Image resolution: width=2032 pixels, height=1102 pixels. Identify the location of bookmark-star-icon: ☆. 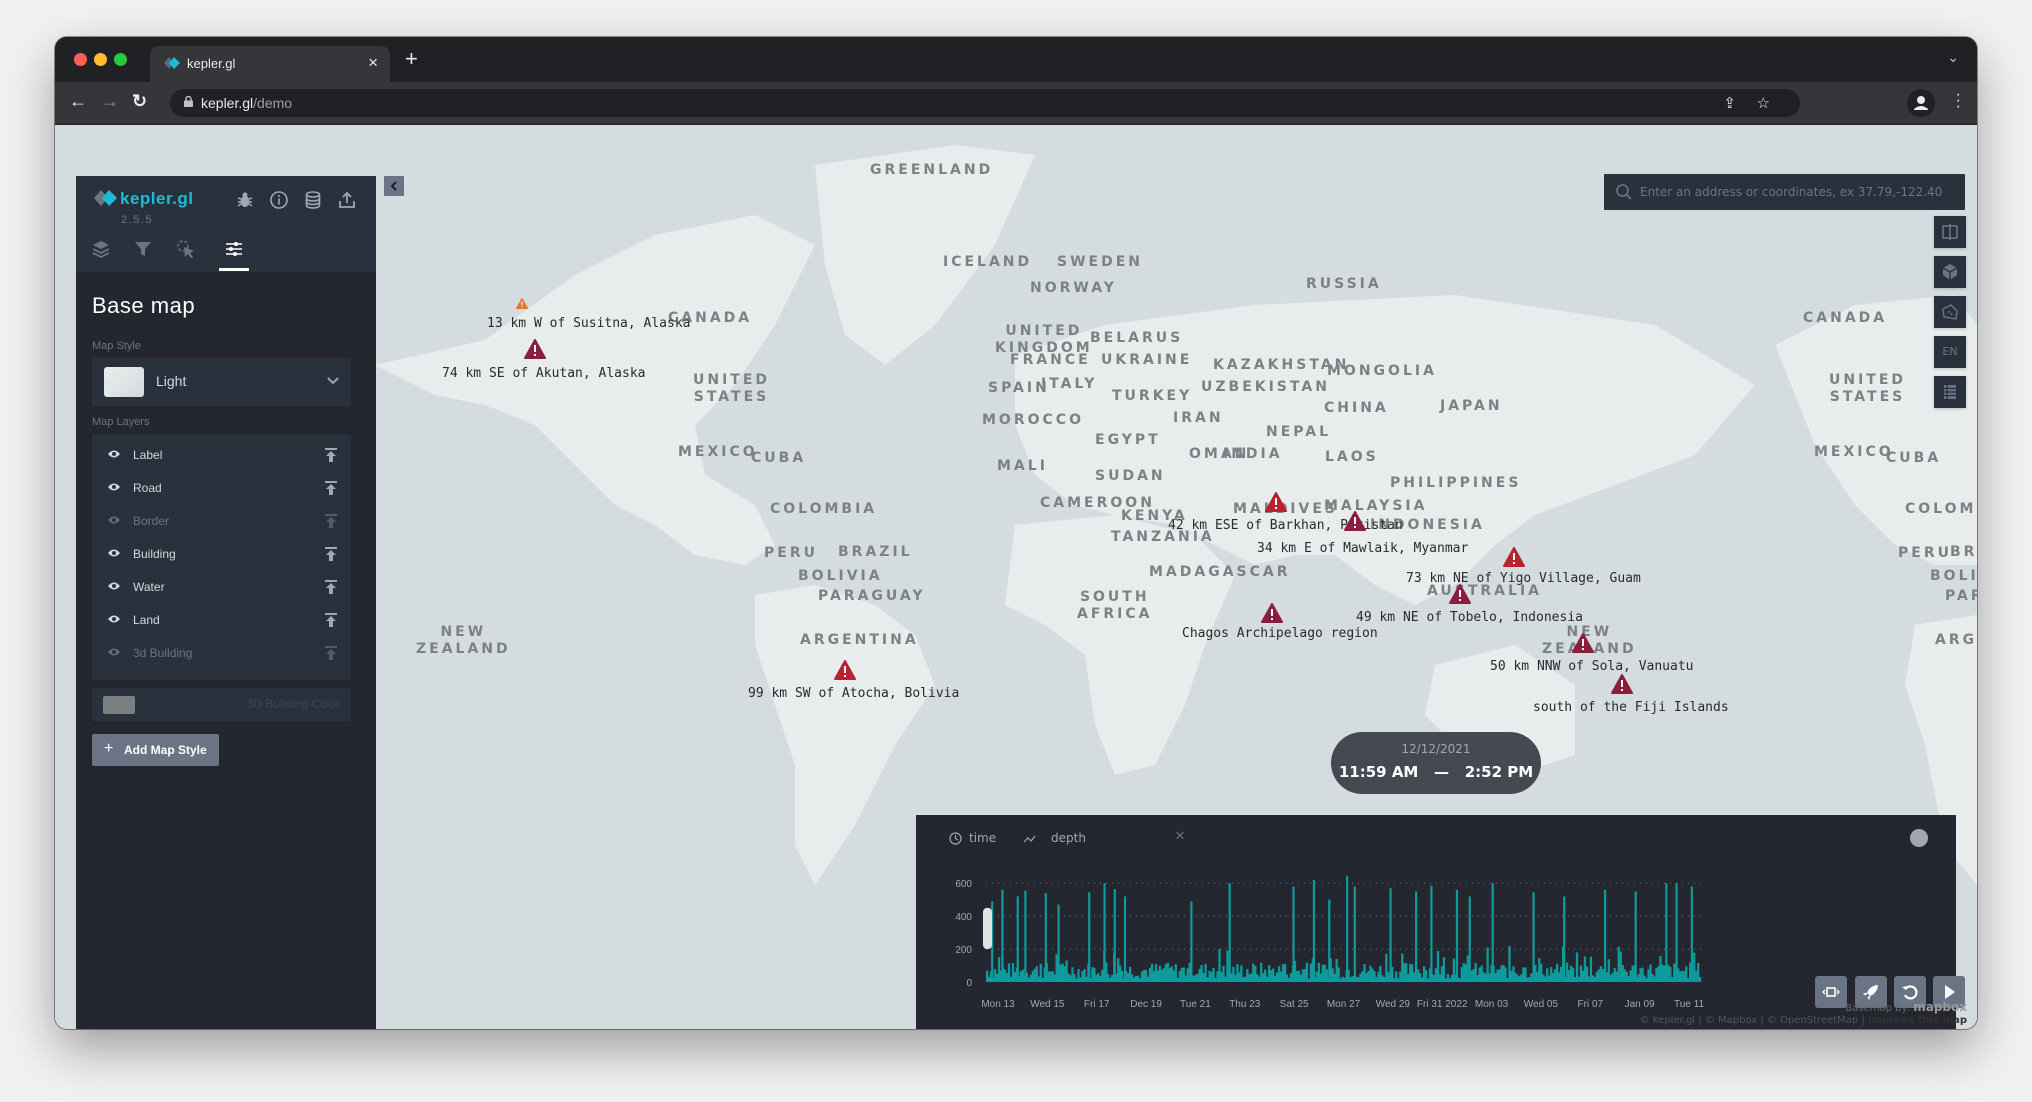
(1763, 103).